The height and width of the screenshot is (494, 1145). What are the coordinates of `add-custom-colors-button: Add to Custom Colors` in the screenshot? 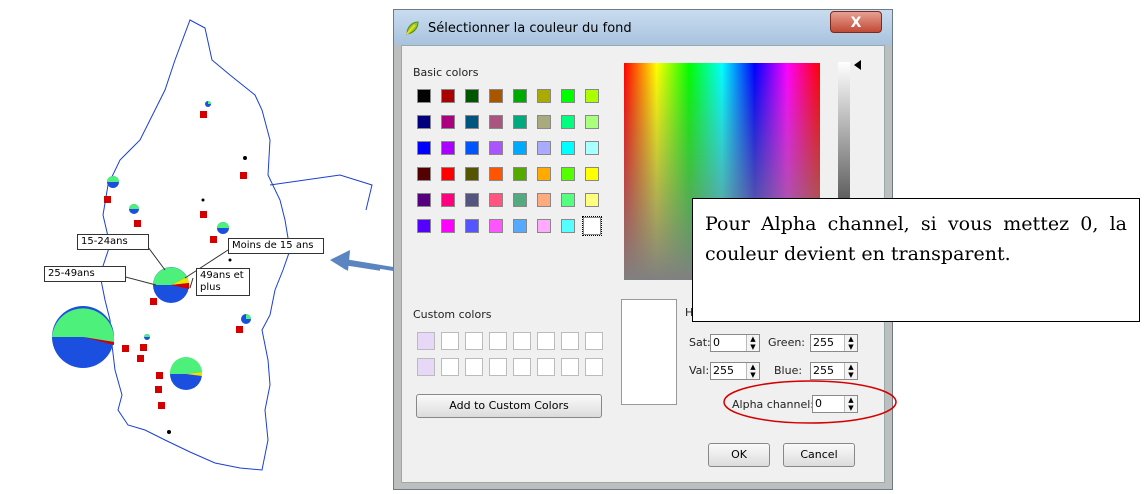 It's located at (509, 406).